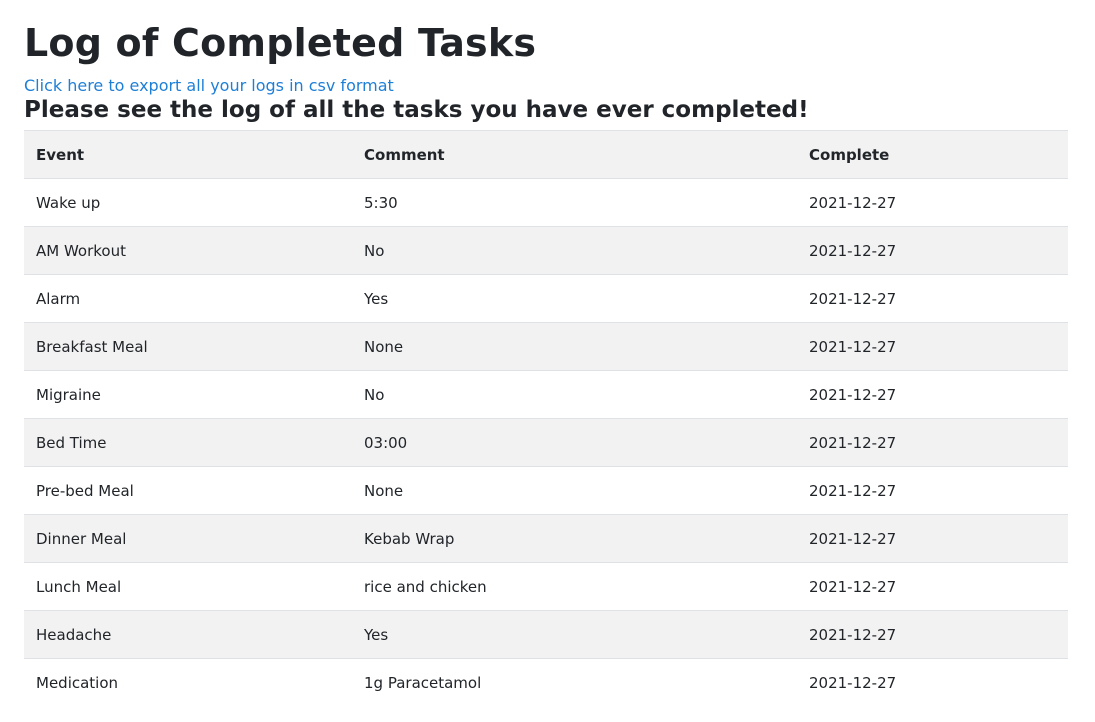  What do you see at coordinates (574, 154) in the screenshot?
I see `column-header-comment: Comment` at bounding box center [574, 154].